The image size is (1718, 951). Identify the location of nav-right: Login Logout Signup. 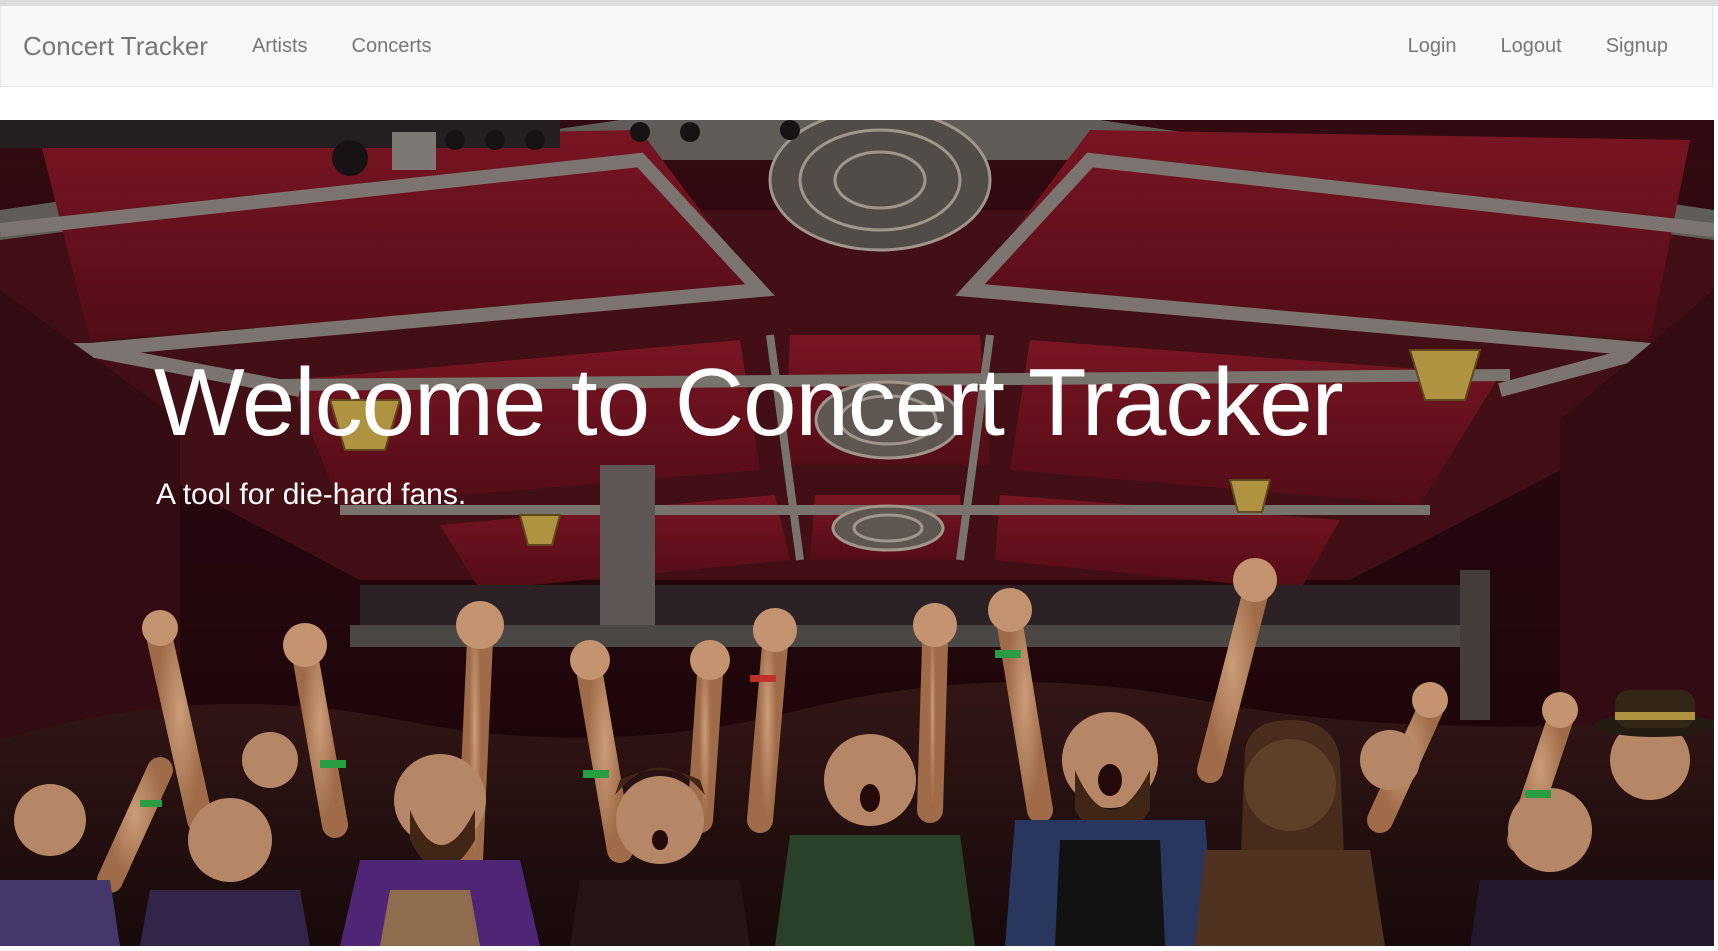
(1538, 46).